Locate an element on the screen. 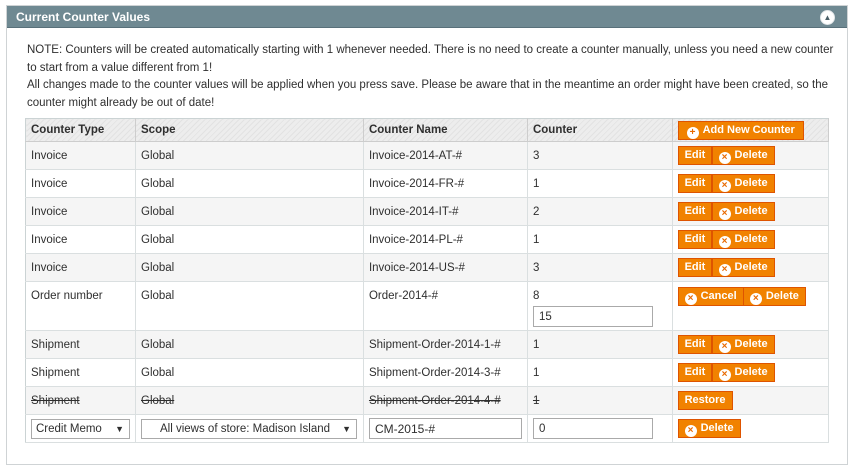  cell-actions: × Cancel × Delete is located at coordinates (751, 306).